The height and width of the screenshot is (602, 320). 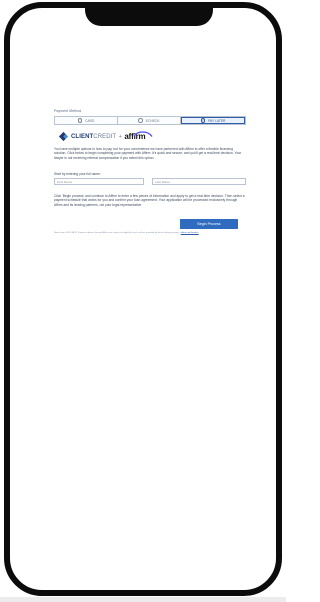 I want to click on tab-card-label: CARD, so click(x=90, y=120).